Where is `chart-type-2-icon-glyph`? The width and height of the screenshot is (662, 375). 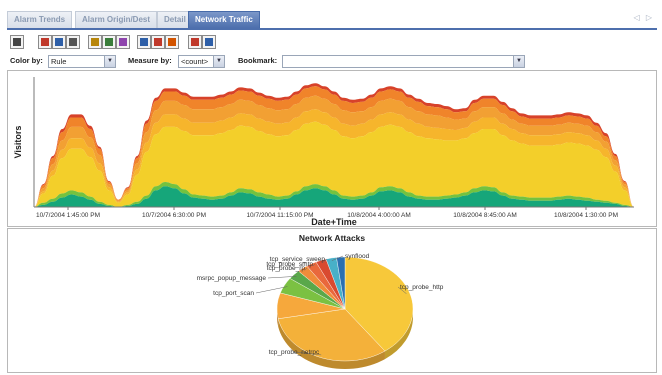 chart-type-2-icon-glyph is located at coordinates (59, 42).